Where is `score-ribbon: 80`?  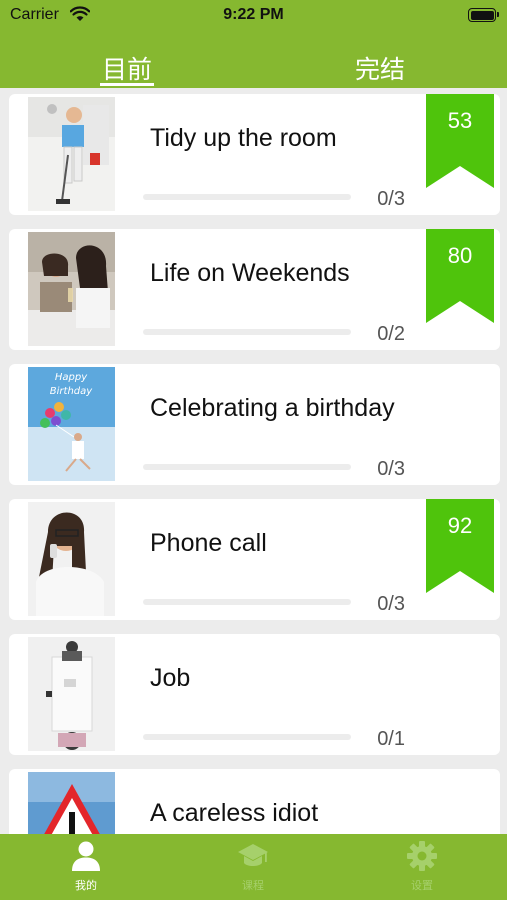
score-ribbon: 80 is located at coordinates (460, 276).